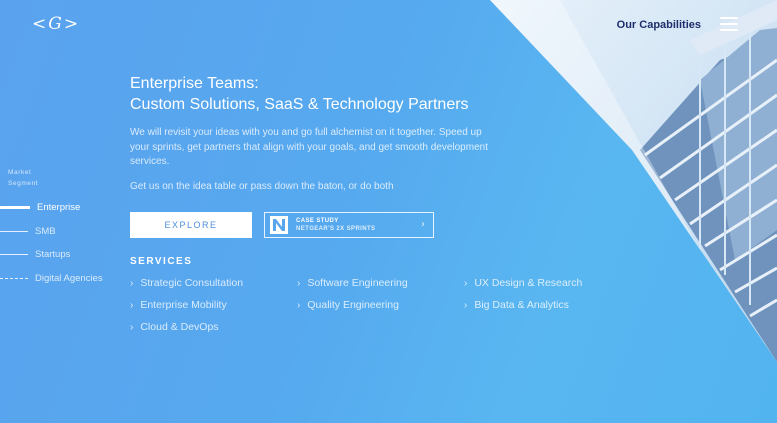  I want to click on service-link-ux-design-research: › UX Design & Research, so click(523, 283).